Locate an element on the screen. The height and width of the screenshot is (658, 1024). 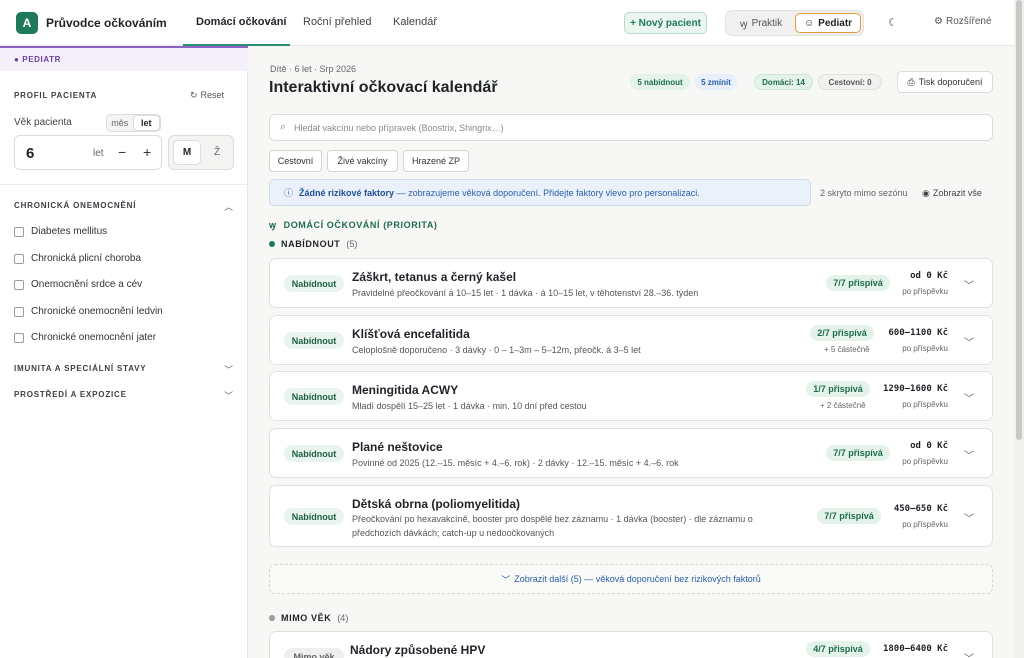
tab-kalendar: Kalendář is located at coordinates (415, 22).